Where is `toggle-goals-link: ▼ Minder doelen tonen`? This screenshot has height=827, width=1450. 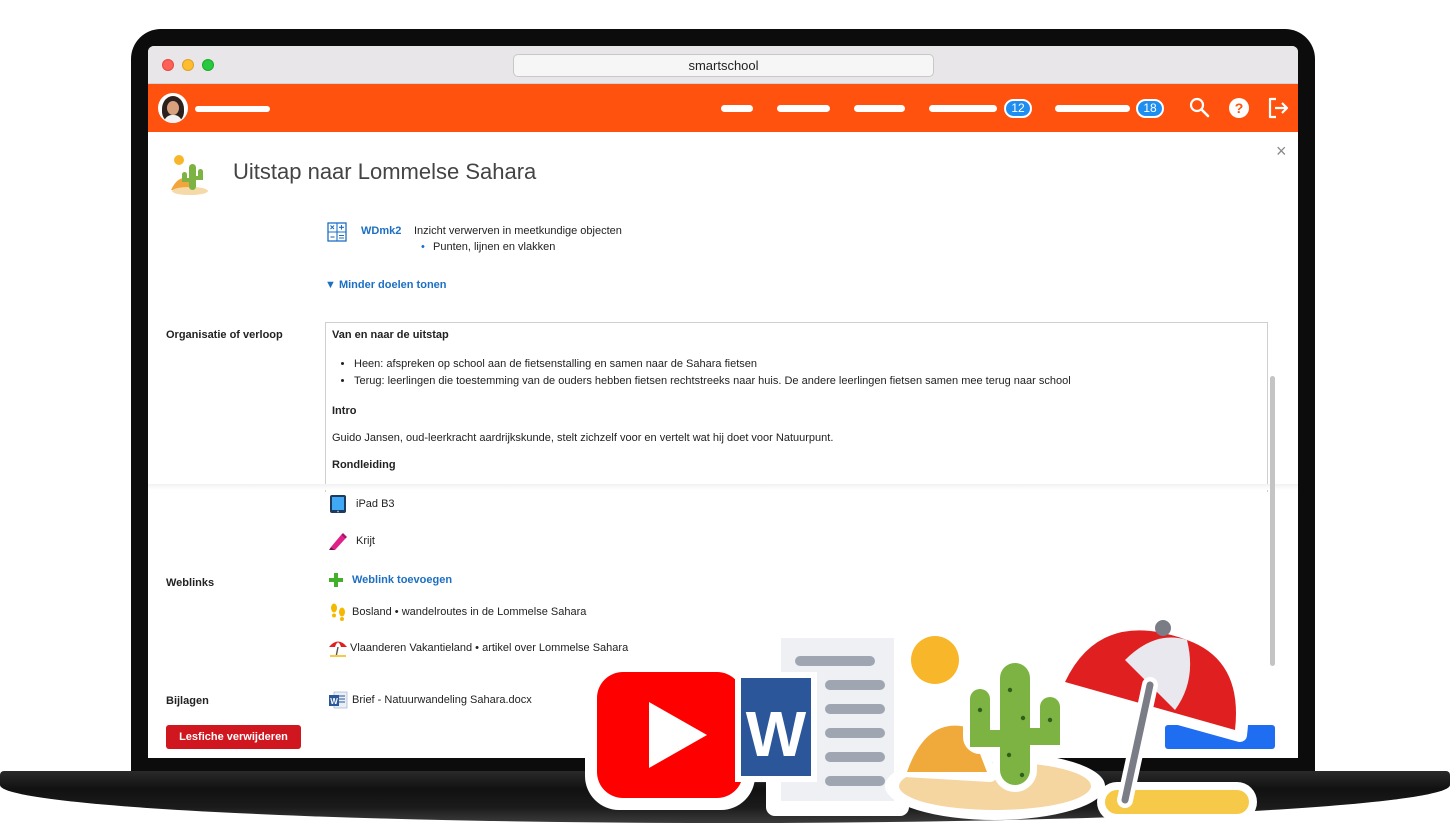
toggle-goals-link: ▼ Minder doelen tonen is located at coordinates (386, 285).